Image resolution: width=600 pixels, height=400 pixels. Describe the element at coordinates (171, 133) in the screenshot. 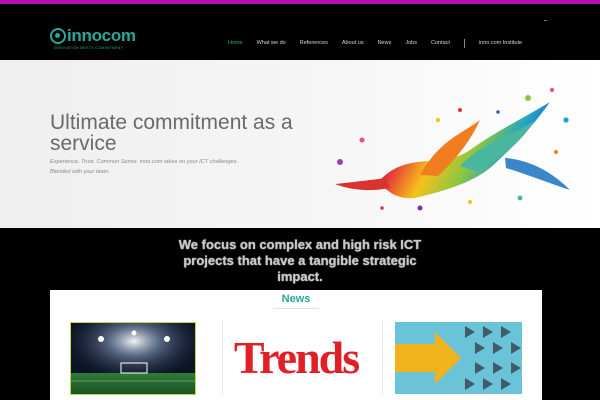

I see `hero-title: Ultimate commitment as a service` at that location.